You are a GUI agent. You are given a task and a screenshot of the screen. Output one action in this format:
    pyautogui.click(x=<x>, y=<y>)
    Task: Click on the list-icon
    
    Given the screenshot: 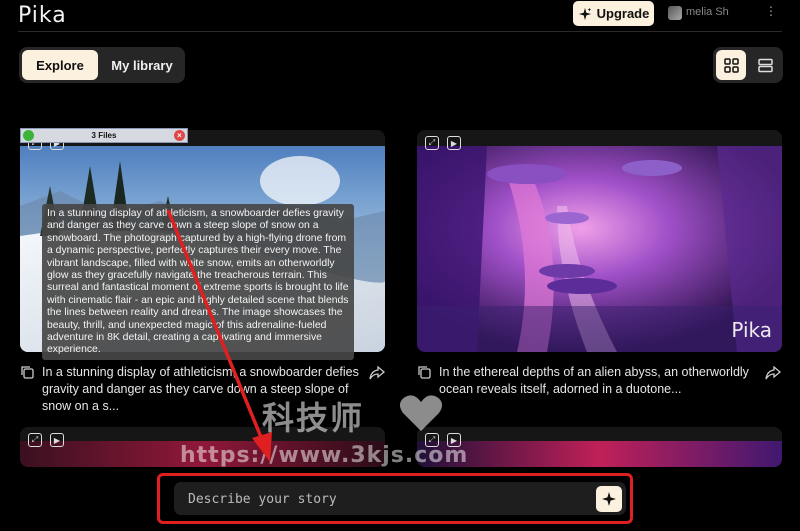 What is the action you would take?
    pyautogui.click(x=765, y=65)
    